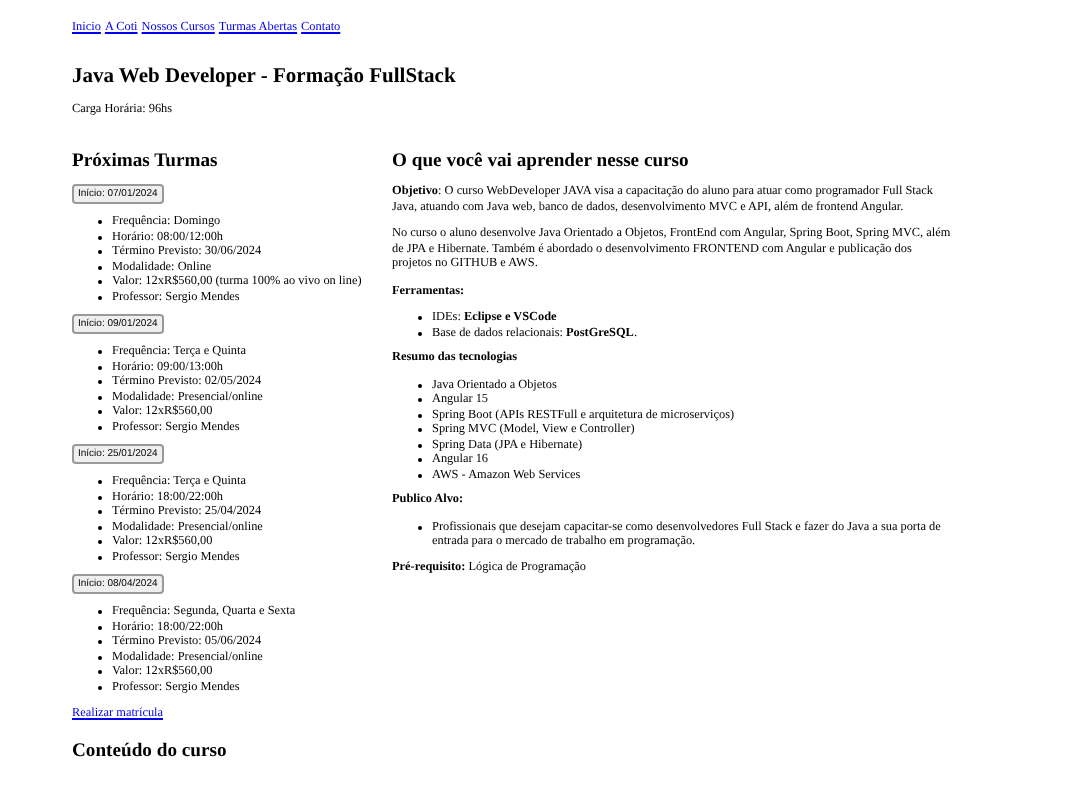 Image resolution: width=1080 pixels, height=810 pixels. I want to click on section-heading: Conteúdo do curso, so click(150, 750).